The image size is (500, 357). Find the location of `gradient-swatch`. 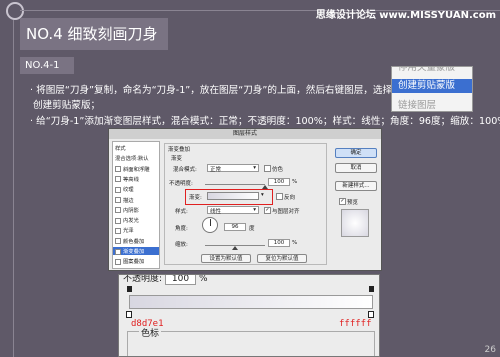

gradient-swatch is located at coordinates (233, 196).